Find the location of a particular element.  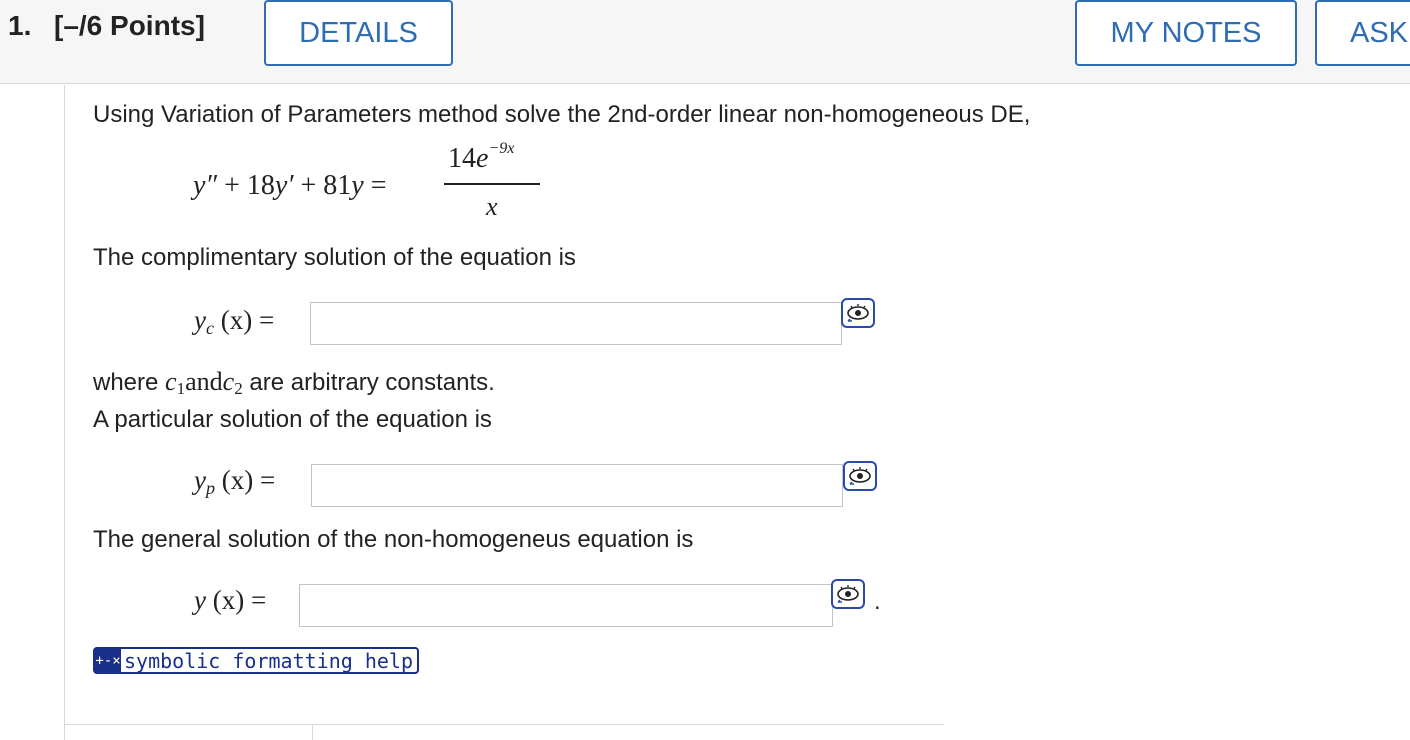

particular-prompt: A particular solution of the equation is is located at coordinates (292, 419).